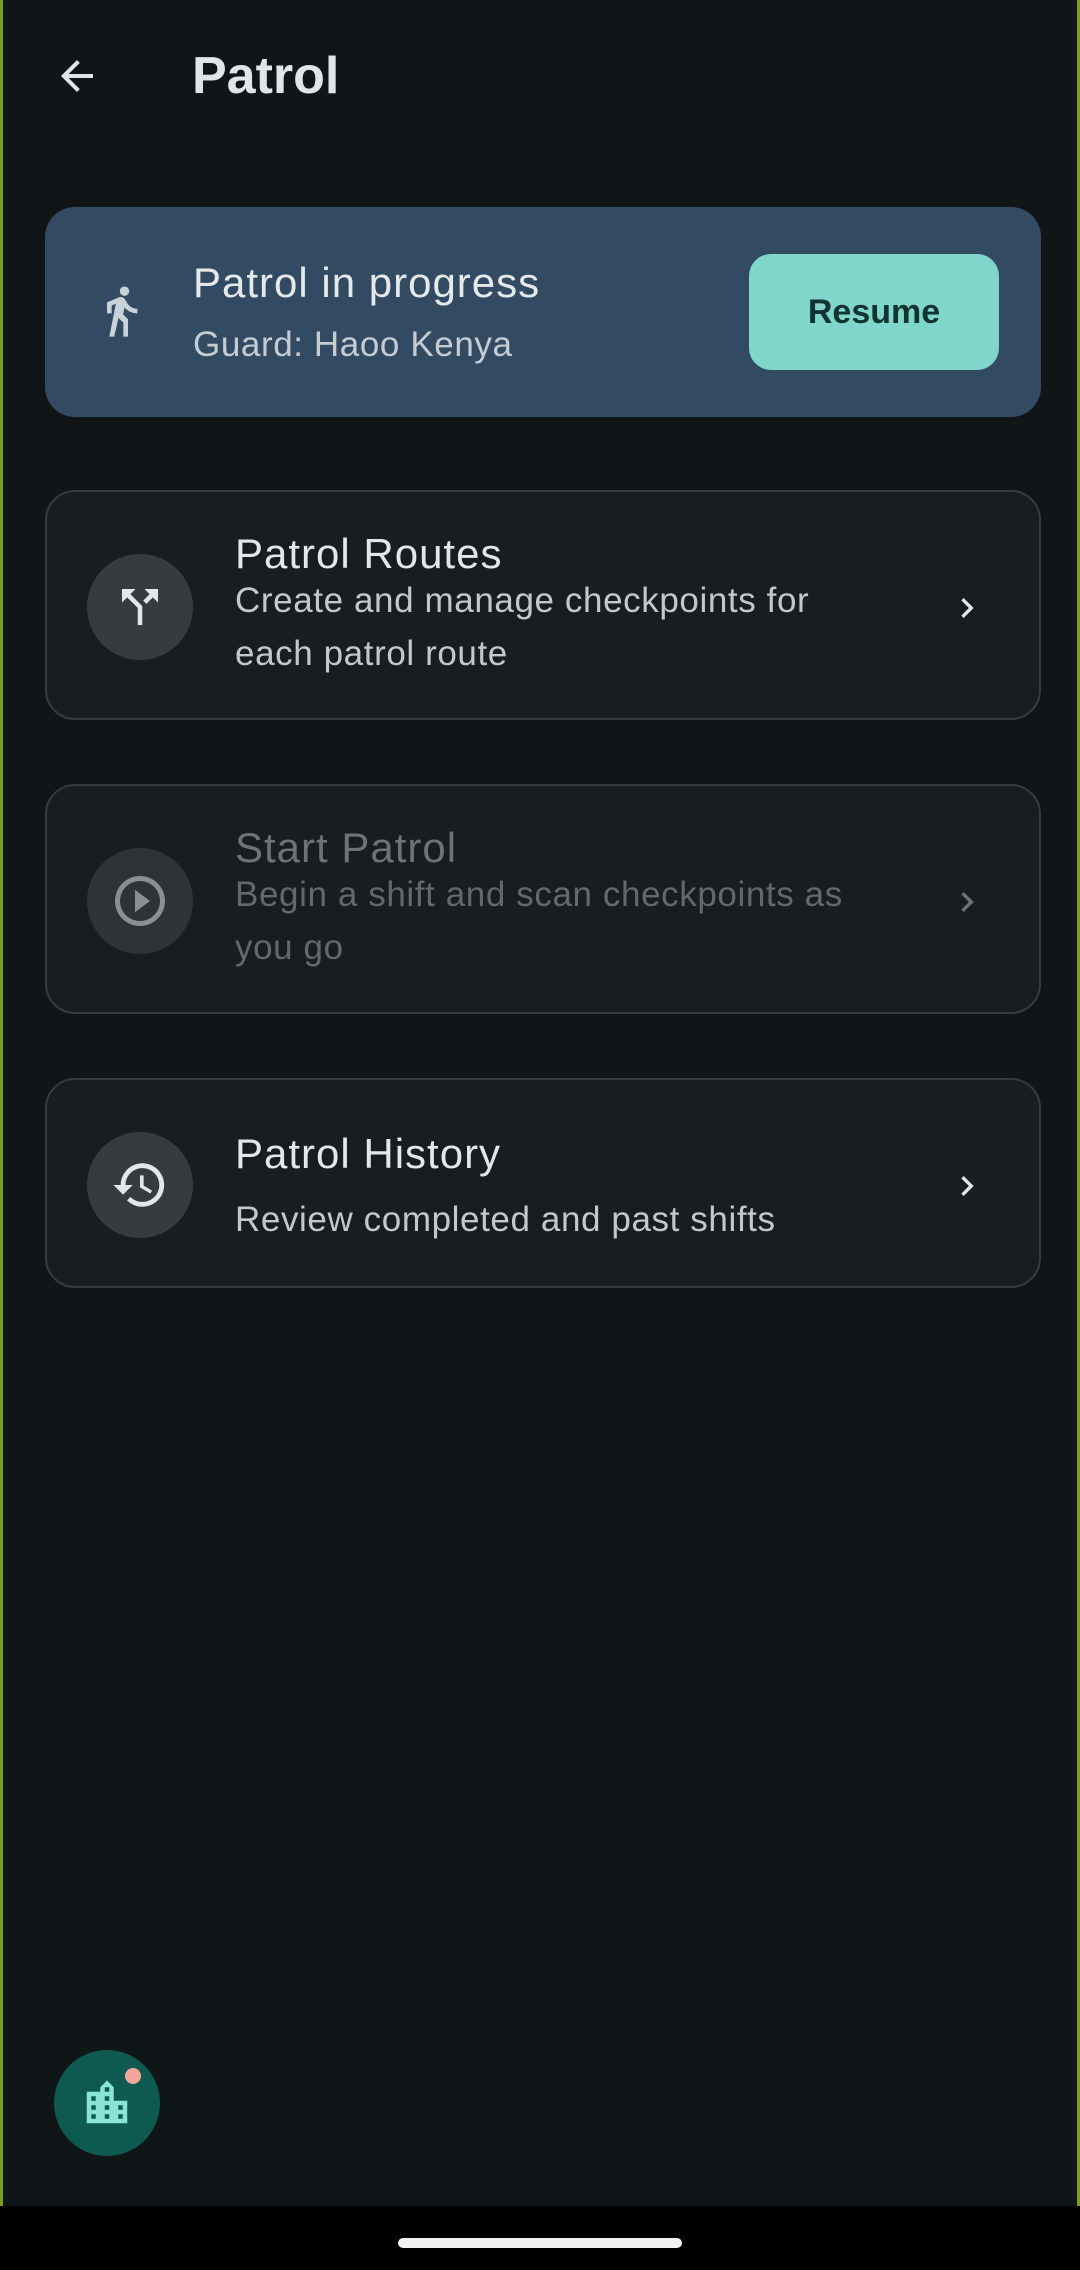 The height and width of the screenshot is (2270, 1080). I want to click on menu-item-title: Start Patrol, so click(346, 847).